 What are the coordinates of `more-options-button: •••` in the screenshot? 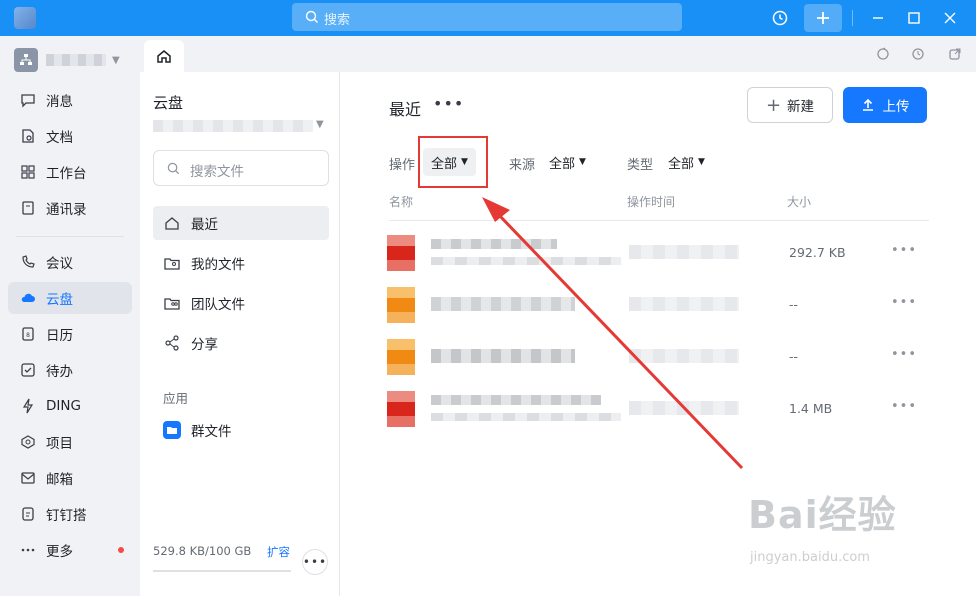 It's located at (315, 562).